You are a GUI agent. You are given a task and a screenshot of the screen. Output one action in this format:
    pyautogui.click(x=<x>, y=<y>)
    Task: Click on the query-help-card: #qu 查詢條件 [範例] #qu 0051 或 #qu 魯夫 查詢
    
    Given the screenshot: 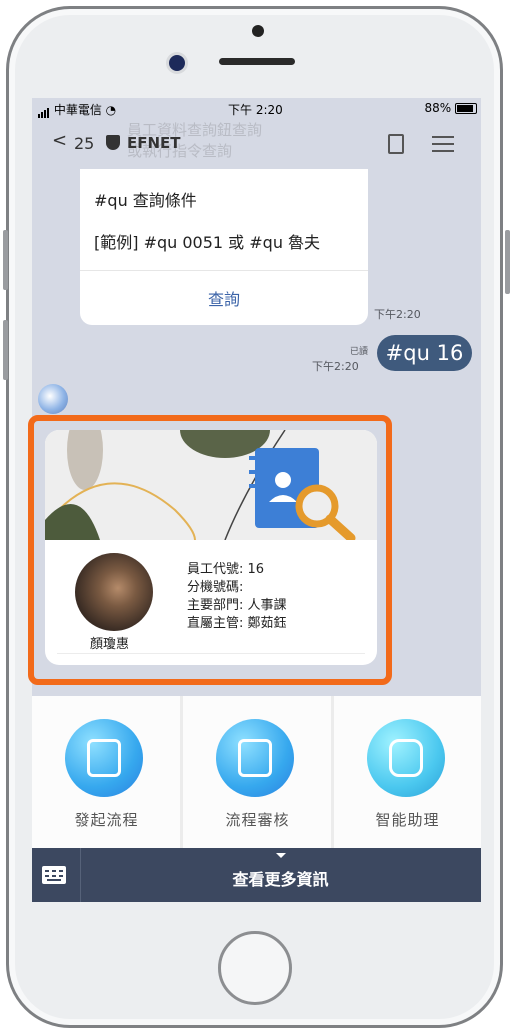 What is the action you would take?
    pyautogui.click(x=224, y=247)
    